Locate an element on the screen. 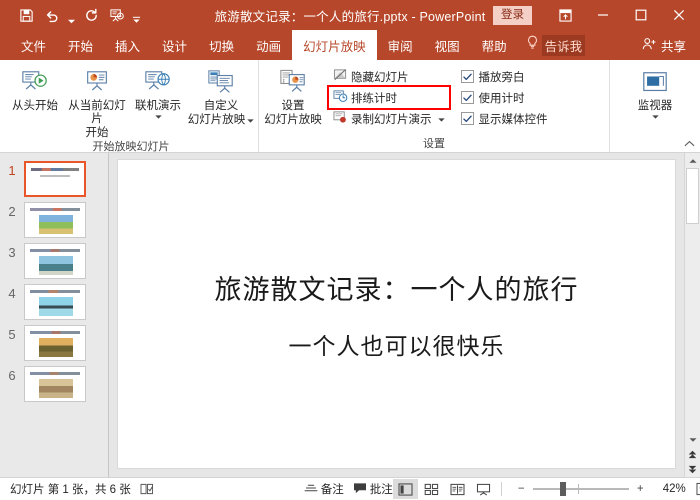 This screenshot has height=500, width=700. lightbulb-icon is located at coordinates (532, 45).